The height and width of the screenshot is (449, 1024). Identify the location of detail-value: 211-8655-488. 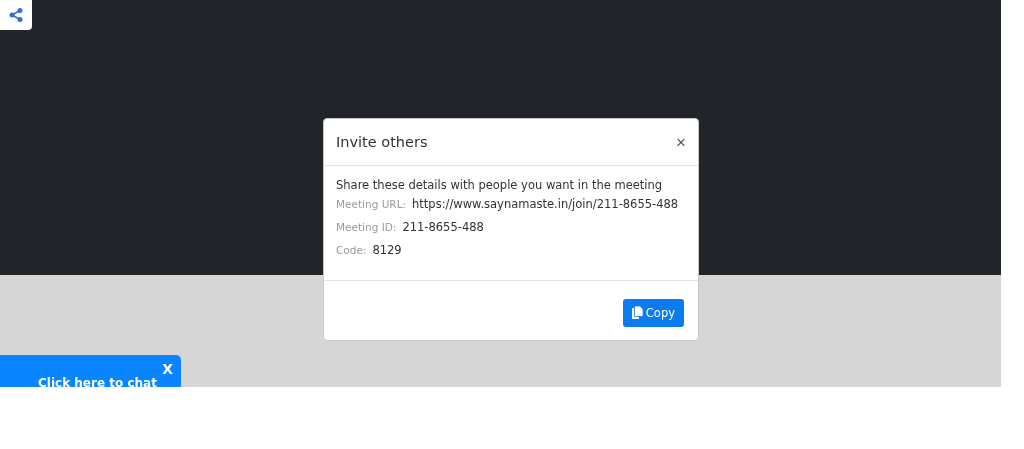
(443, 227).